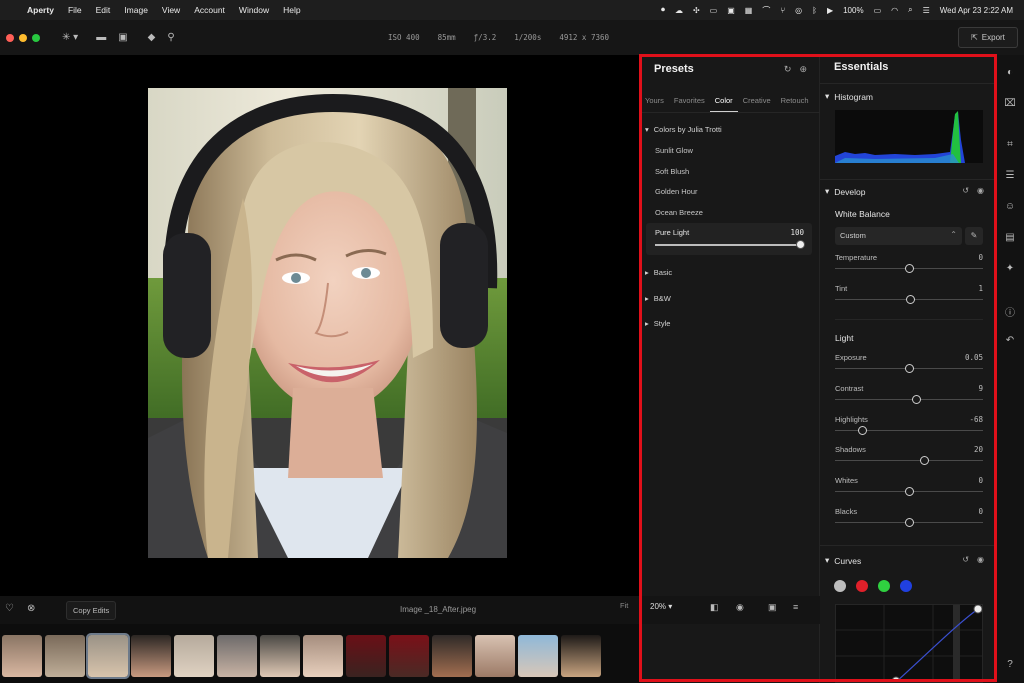  What do you see at coordinates (291, 10) in the screenshot?
I see `menu-help: Help` at bounding box center [291, 10].